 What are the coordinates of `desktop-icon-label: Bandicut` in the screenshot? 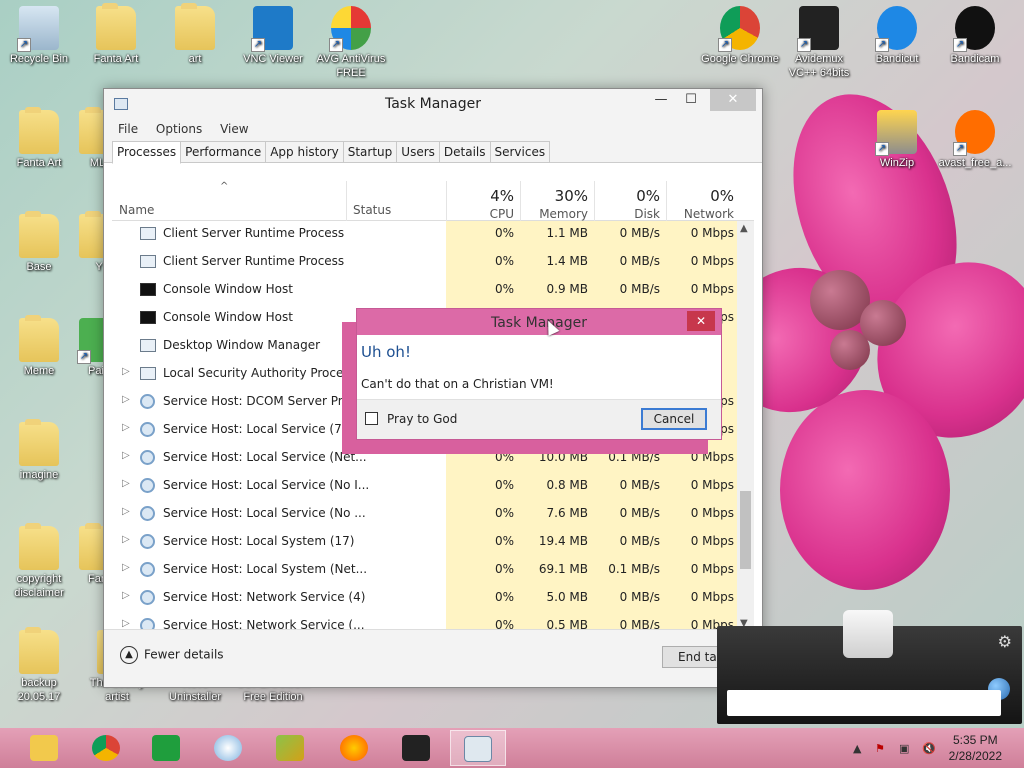 It's located at (897, 59).